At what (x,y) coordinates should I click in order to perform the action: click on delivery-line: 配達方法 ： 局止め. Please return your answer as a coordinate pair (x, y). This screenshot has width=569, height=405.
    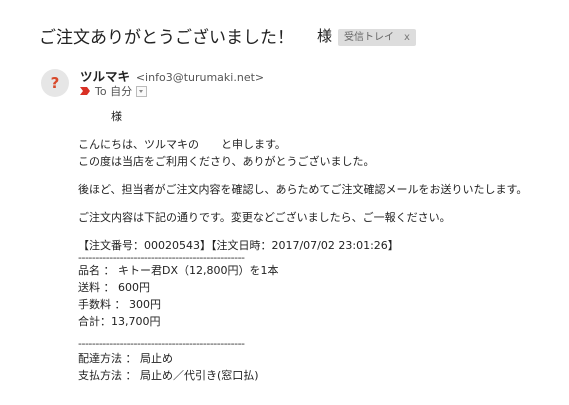
    Looking at the image, I should click on (125, 358).